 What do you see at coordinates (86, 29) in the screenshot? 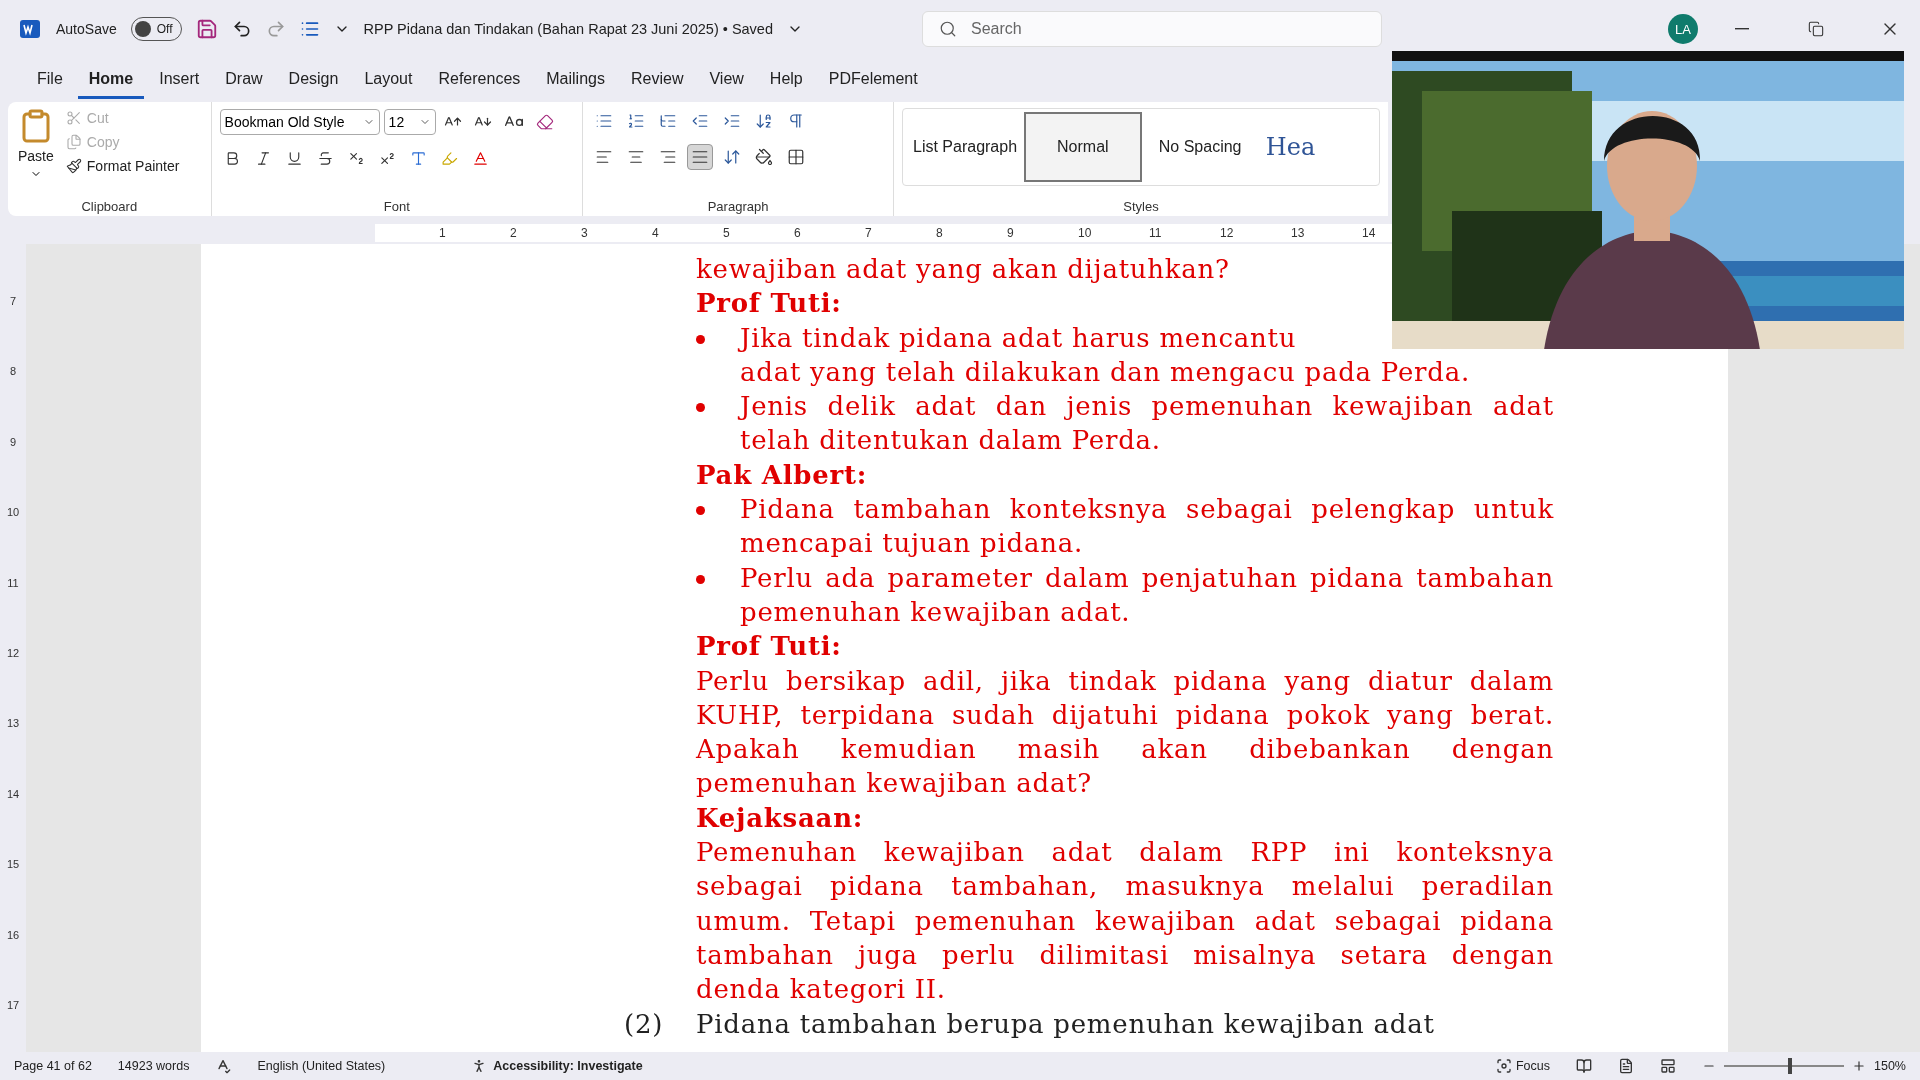
I see `autosave-label: AutoSave` at bounding box center [86, 29].